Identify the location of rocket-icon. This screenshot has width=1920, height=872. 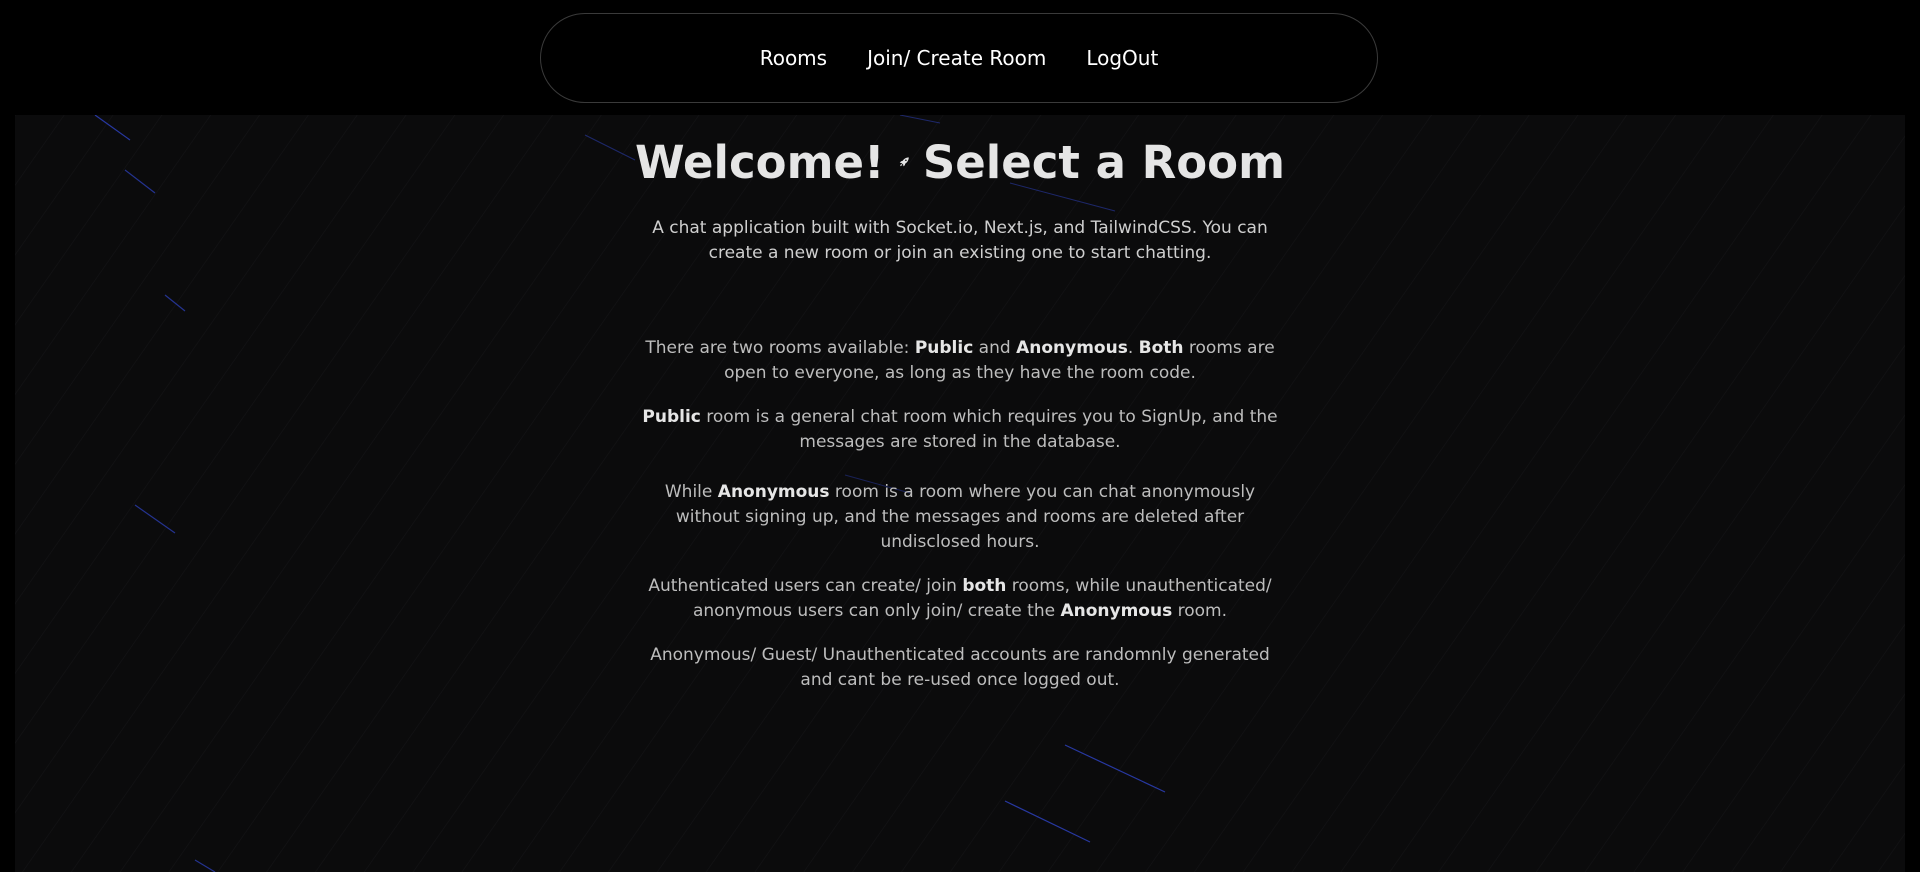
(904, 162).